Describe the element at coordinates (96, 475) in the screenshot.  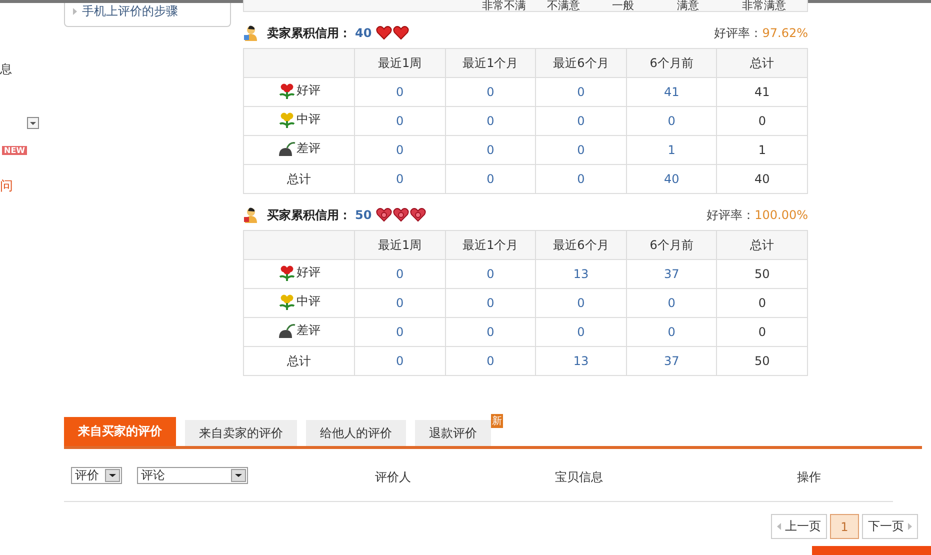
I see `rating-select: 评价` at that location.